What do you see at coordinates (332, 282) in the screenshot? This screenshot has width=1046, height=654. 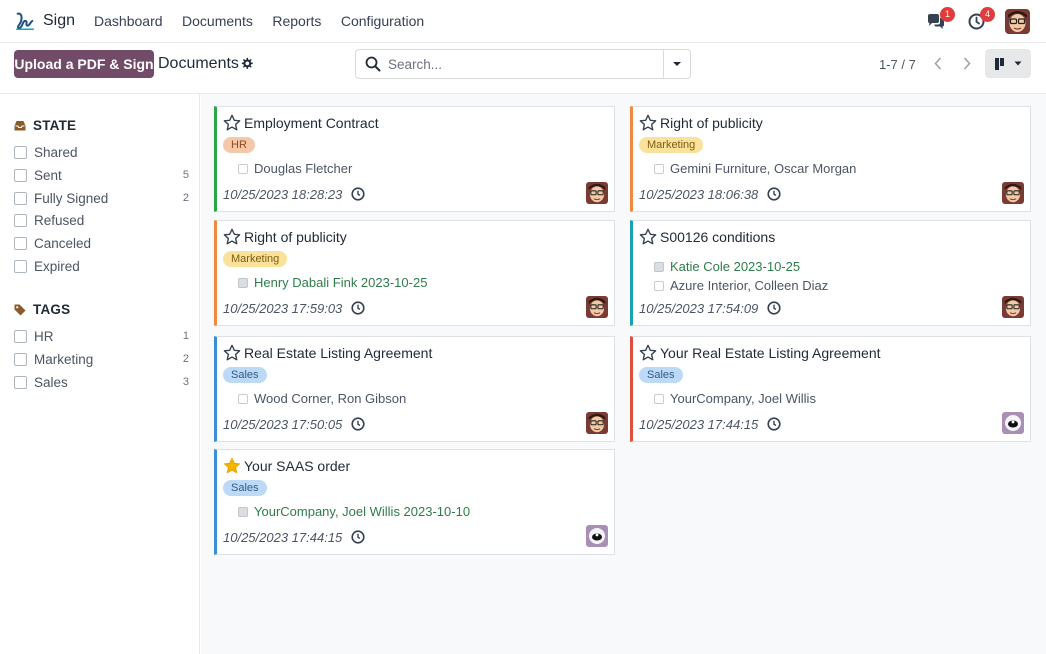 I see `card-signer: Henry Dabali Fink 2023-10-25` at bounding box center [332, 282].